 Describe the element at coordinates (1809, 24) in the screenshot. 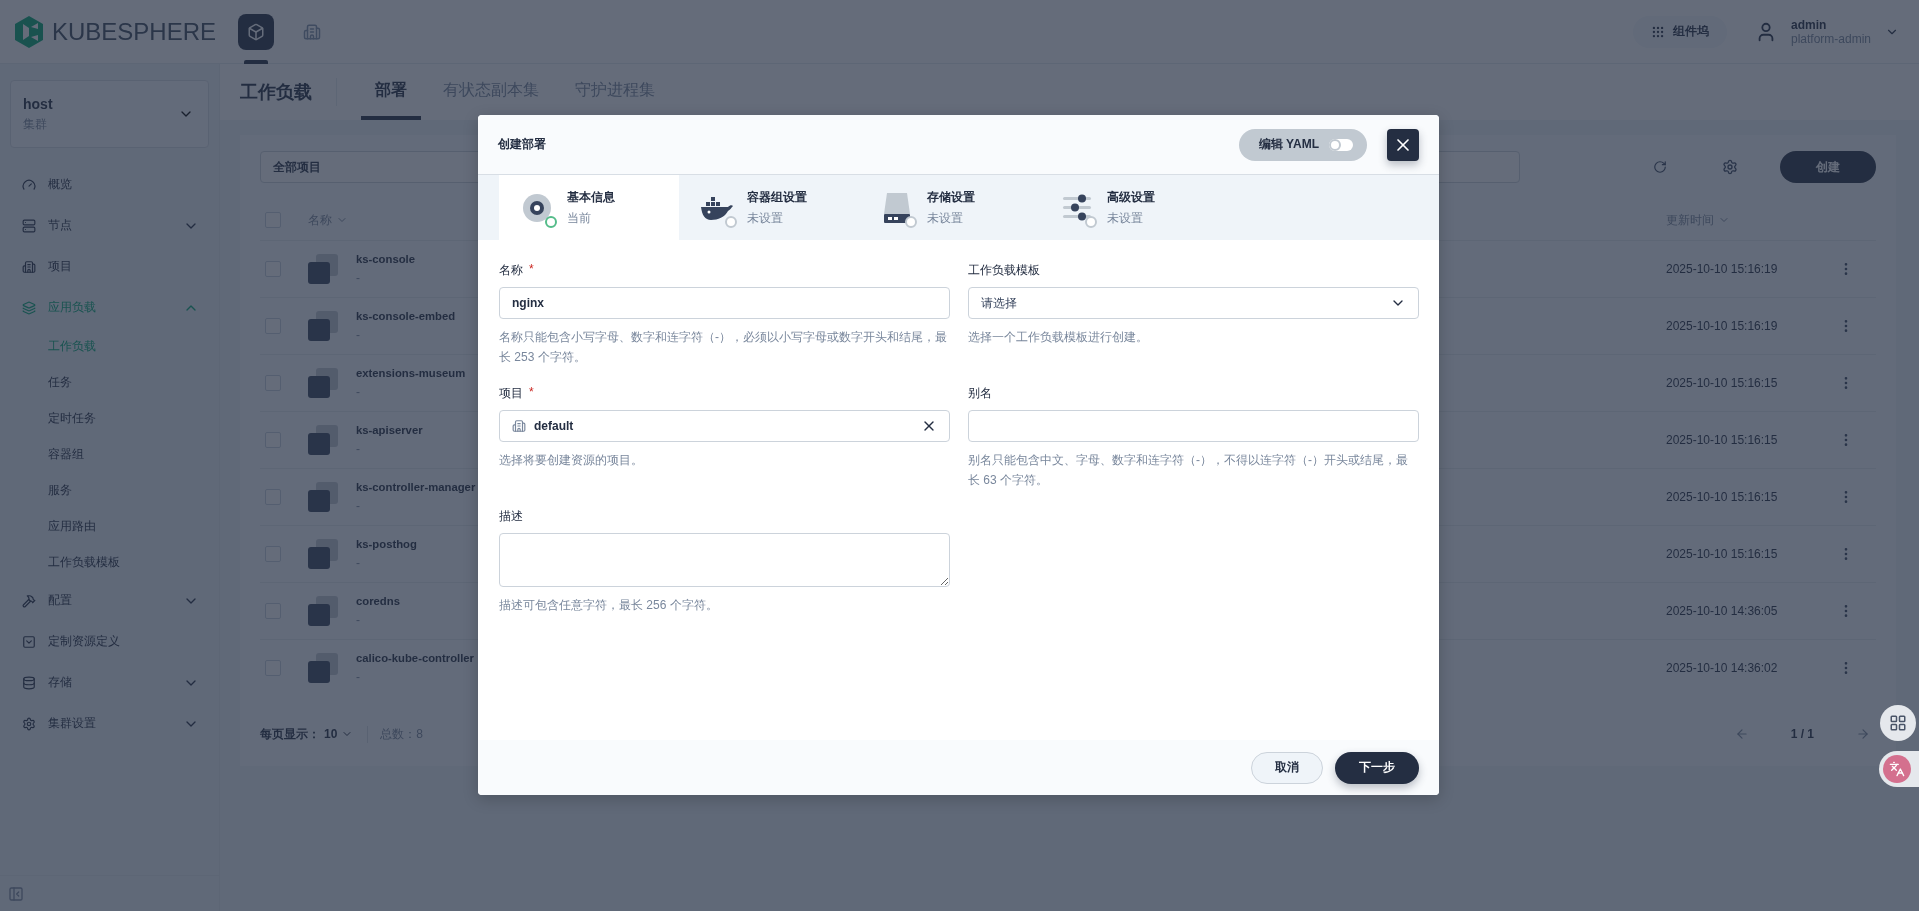

I see `user-name: admin` at that location.